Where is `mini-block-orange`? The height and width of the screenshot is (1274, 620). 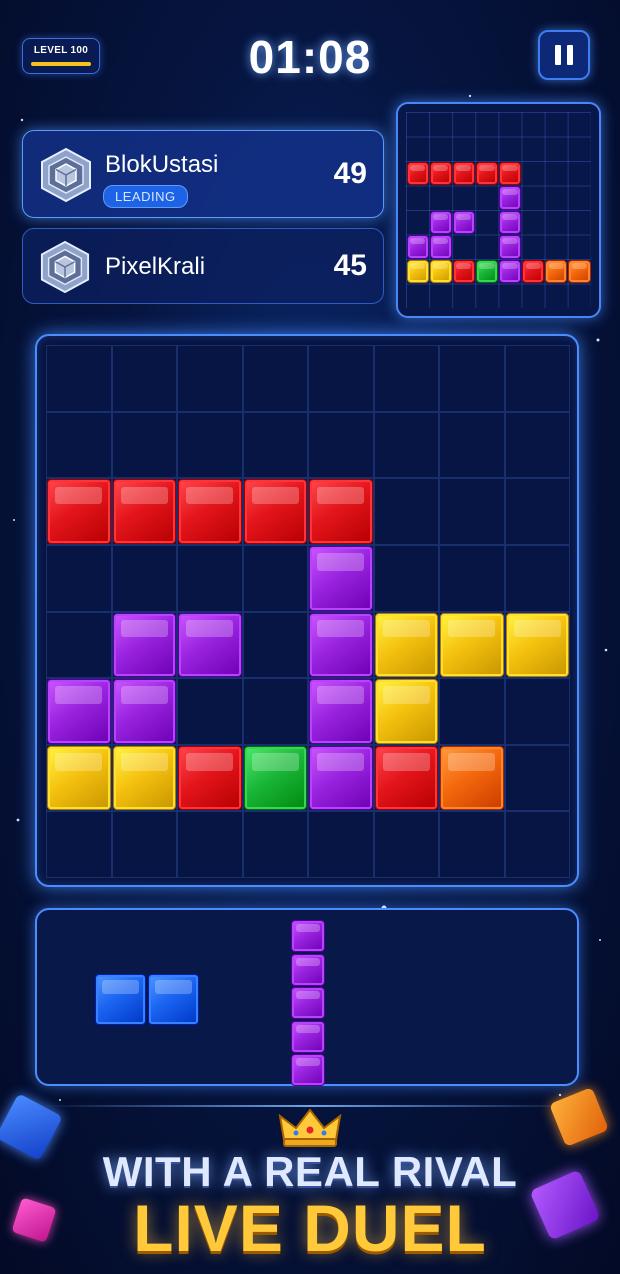 mini-block-orange is located at coordinates (579, 271).